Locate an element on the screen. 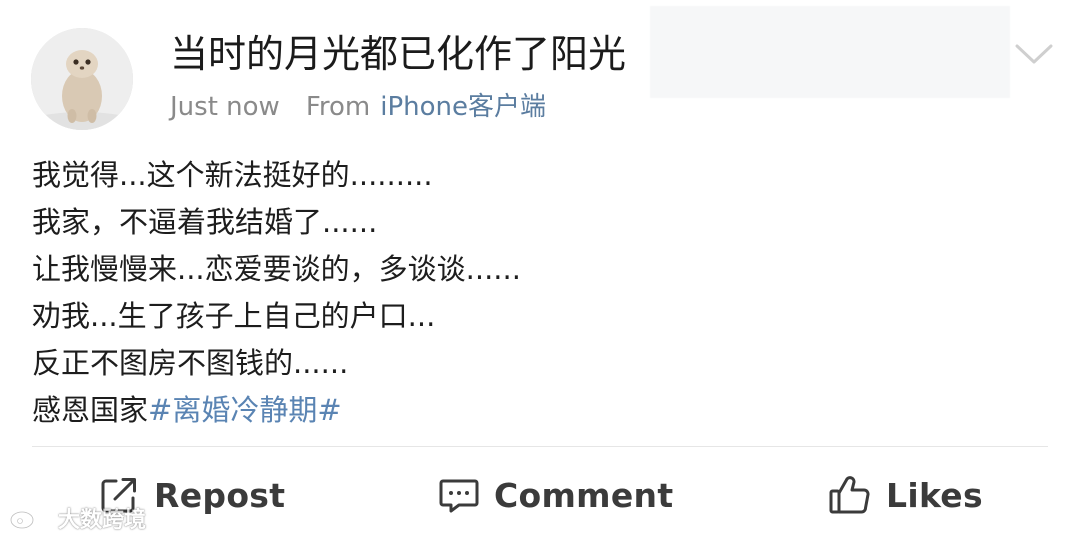 Image resolution: width=1080 pixels, height=538 pixels. post-menu-button is located at coordinates (1034, 54).